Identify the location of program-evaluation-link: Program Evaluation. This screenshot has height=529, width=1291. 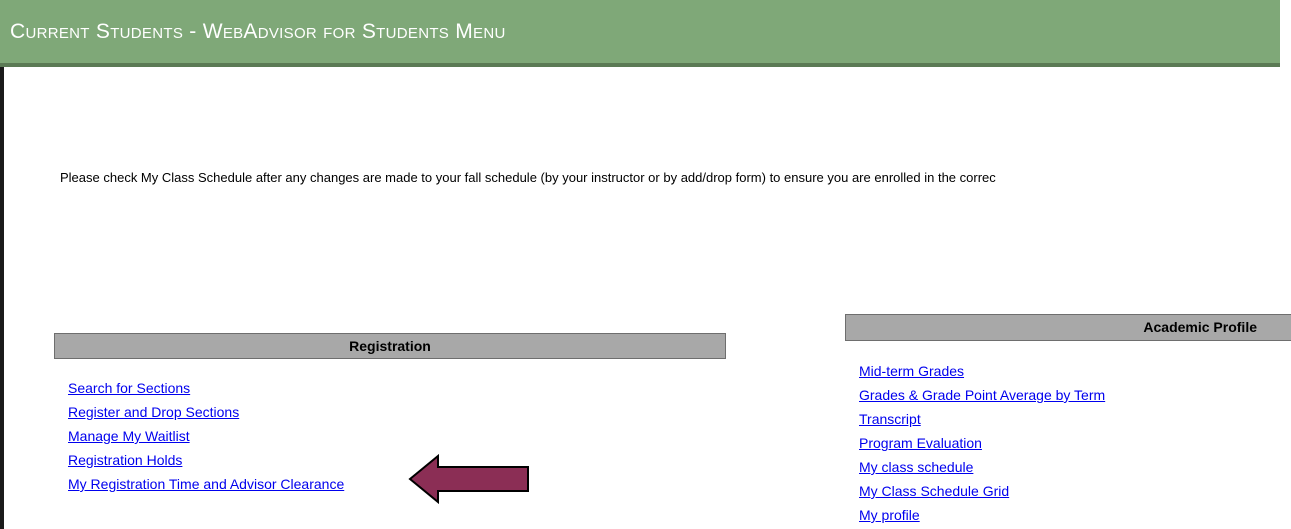
(920, 443).